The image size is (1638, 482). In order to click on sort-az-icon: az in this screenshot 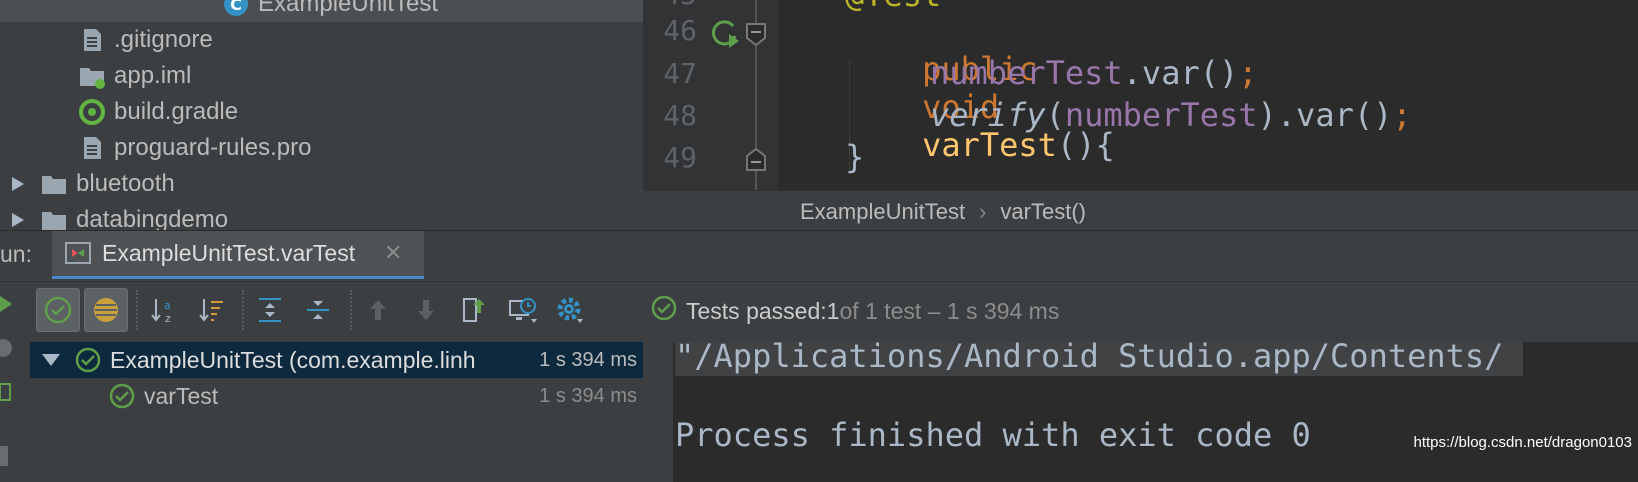, I will do `click(161, 312)`.